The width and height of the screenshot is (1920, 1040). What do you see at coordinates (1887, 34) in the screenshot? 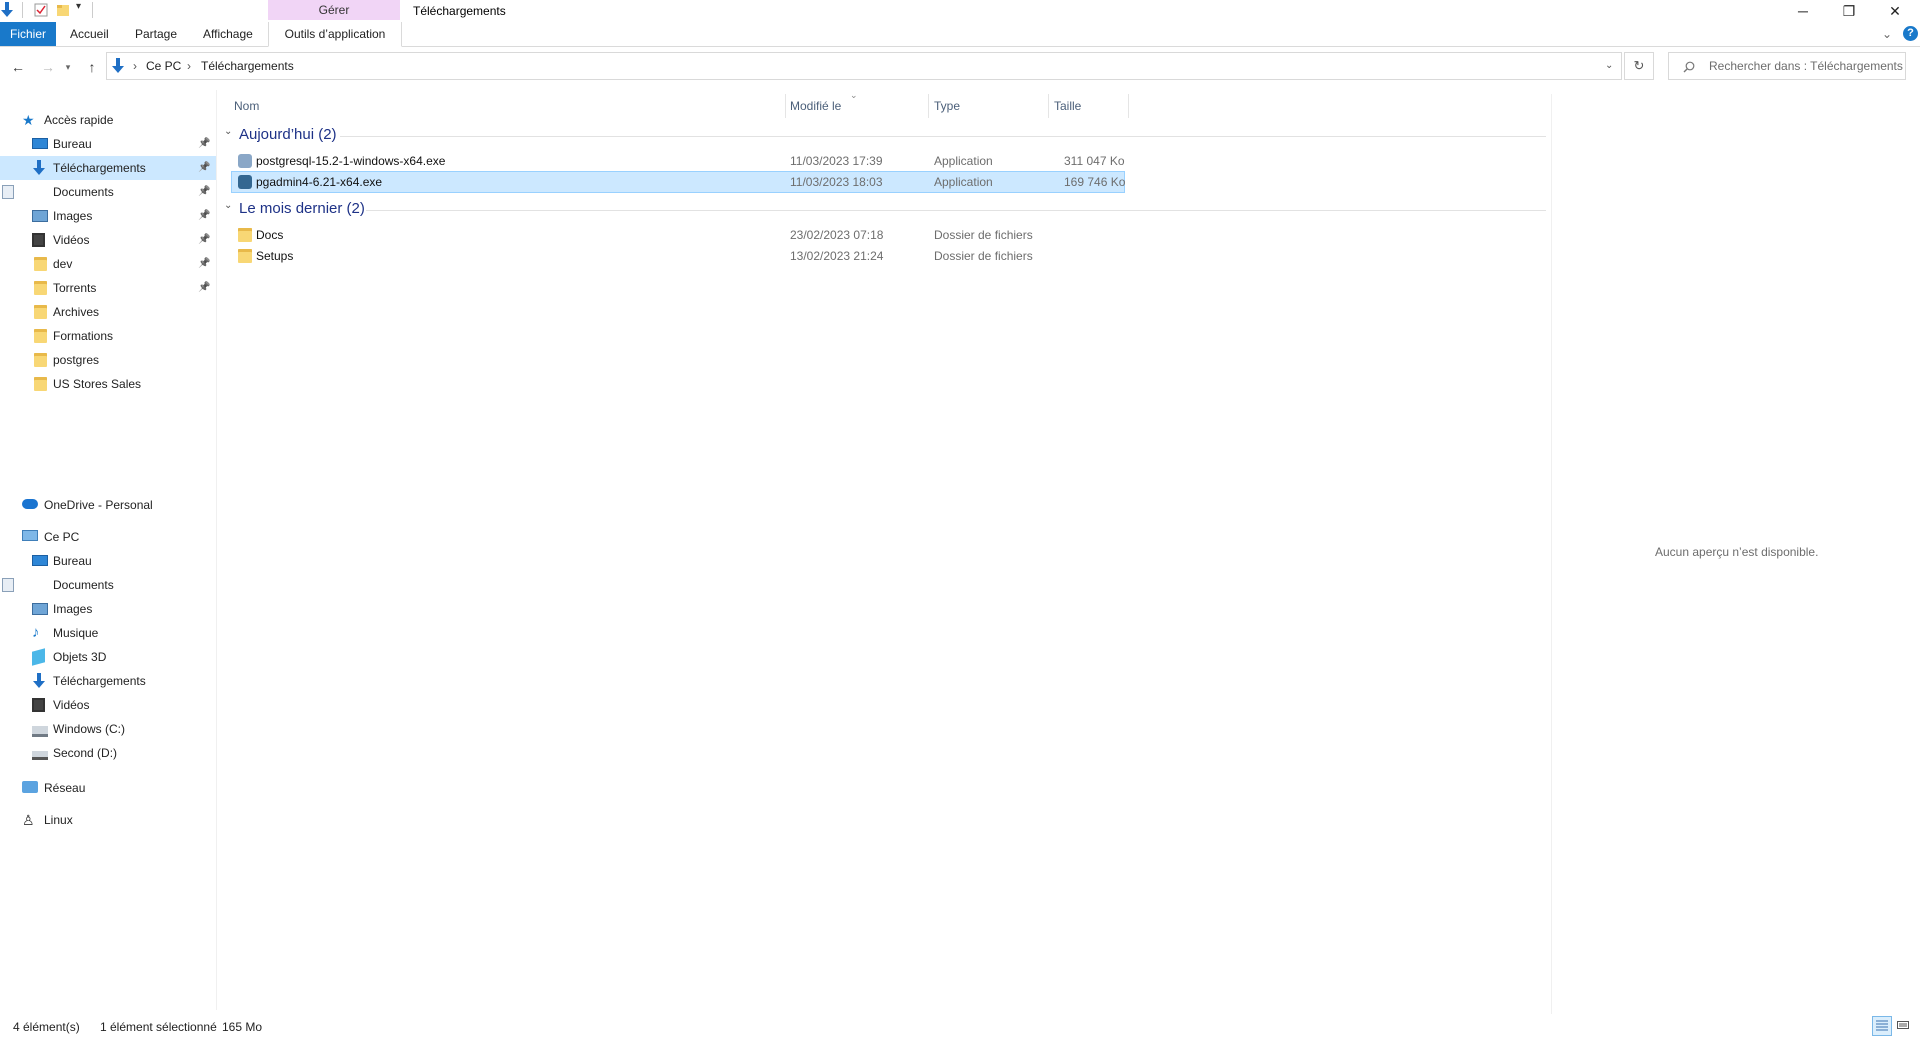
I see `expand-ribbon-chevron-icon: ⌄` at bounding box center [1887, 34].